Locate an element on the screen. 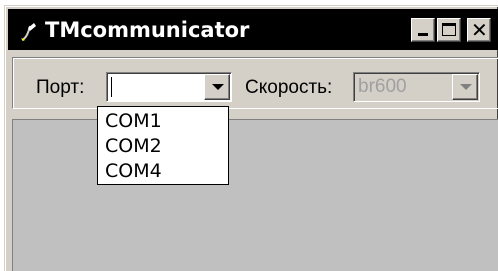 The width and height of the screenshot is (498, 271). close-icon: ✕ is located at coordinates (479, 30).